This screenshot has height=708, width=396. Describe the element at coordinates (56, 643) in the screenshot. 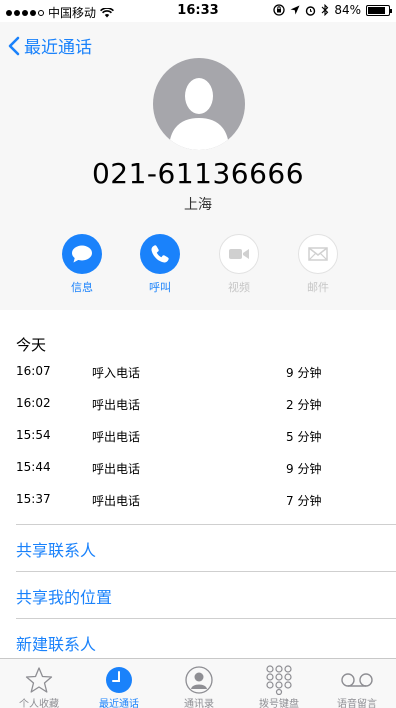

I see `new-contact-link: 新建联系人` at that location.